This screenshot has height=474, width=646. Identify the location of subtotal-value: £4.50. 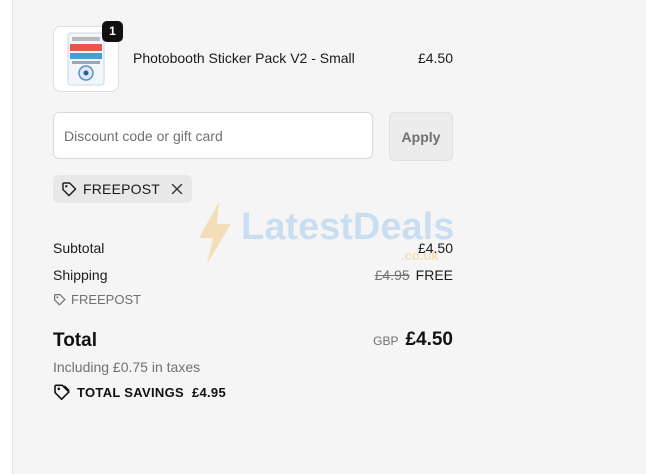
(435, 248).